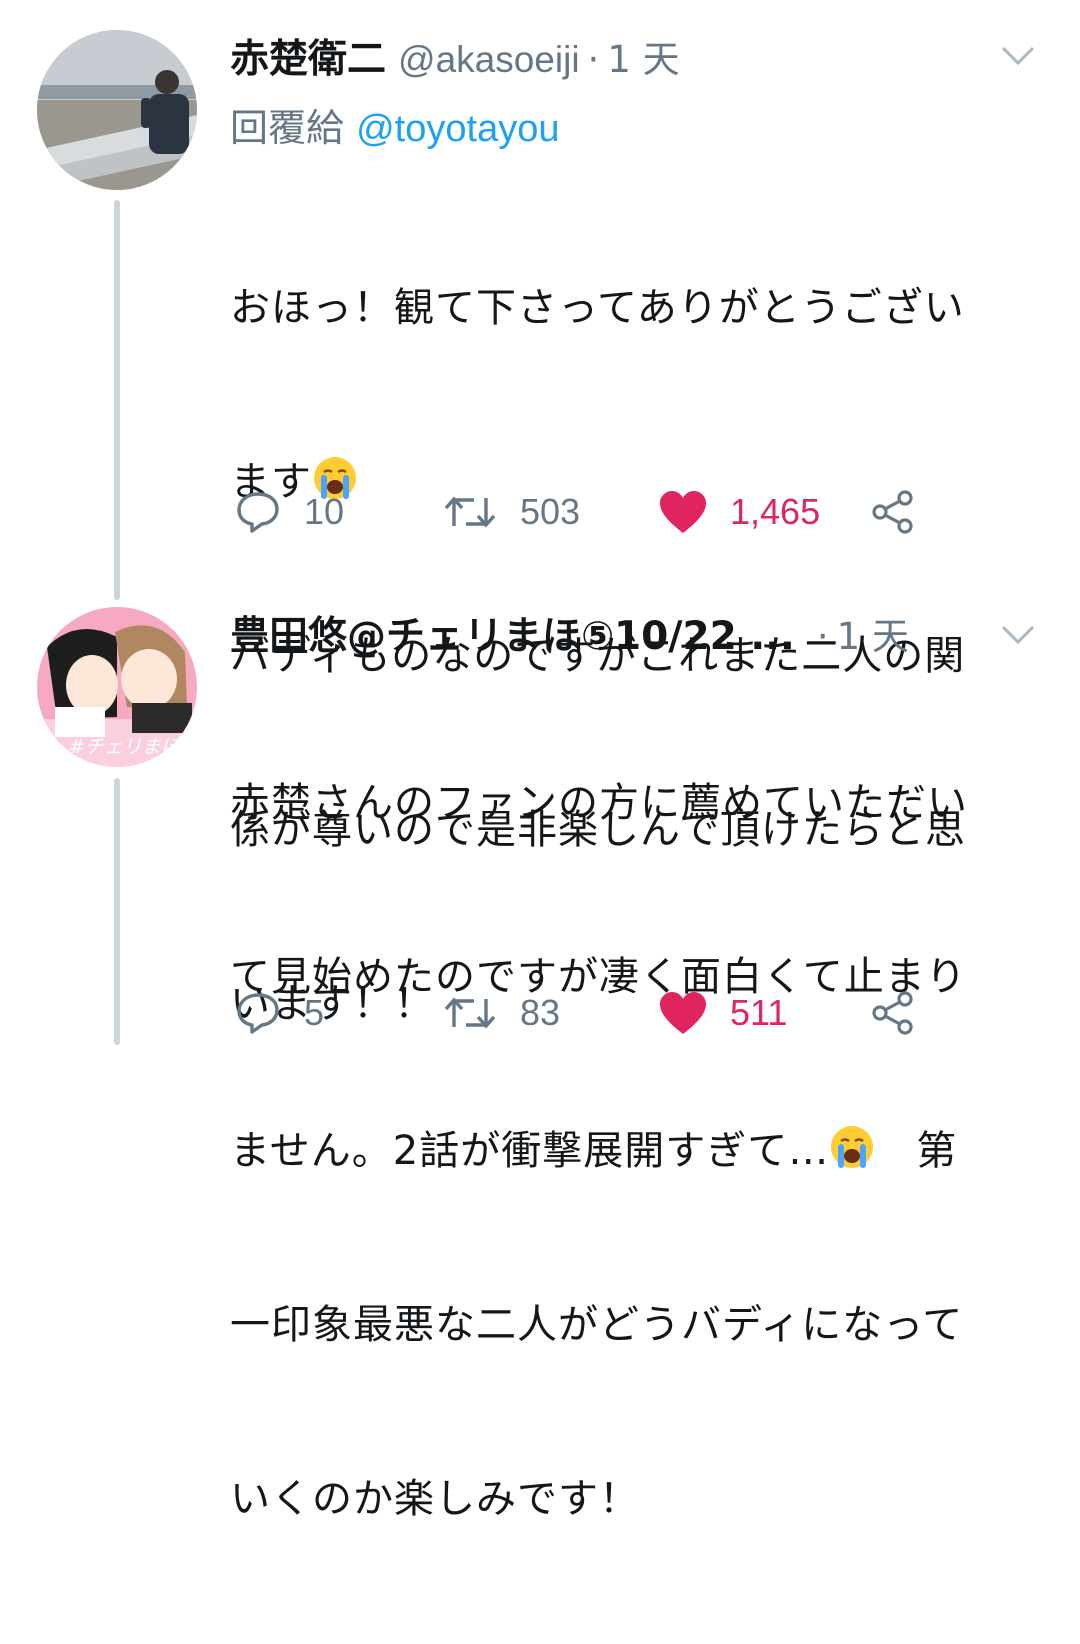 The image size is (1080, 1644). What do you see at coordinates (640, 1013) in the screenshot?
I see `action-bar: 5 83 511` at bounding box center [640, 1013].